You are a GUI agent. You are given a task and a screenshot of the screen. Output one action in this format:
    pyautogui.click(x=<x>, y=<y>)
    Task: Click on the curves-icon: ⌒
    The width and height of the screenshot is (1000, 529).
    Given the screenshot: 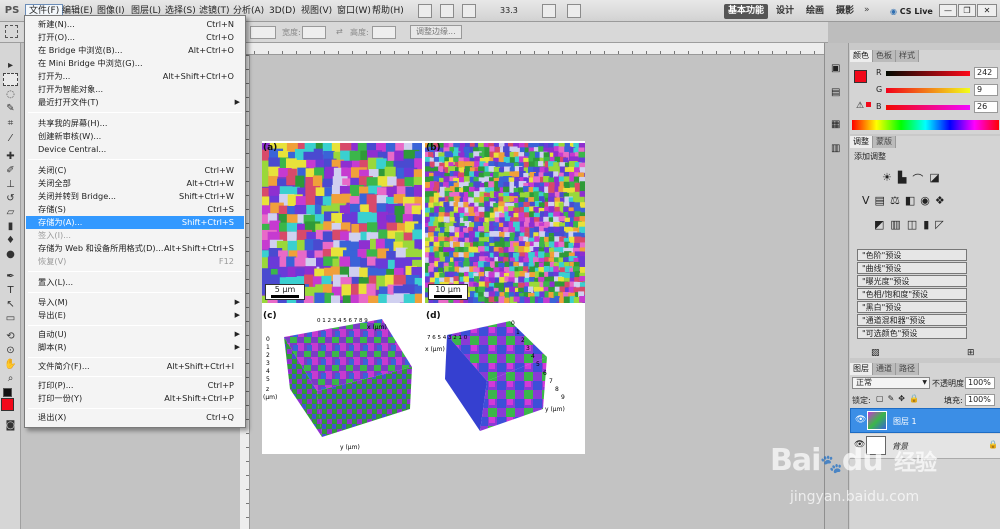 What is the action you would take?
    pyautogui.click(x=917, y=179)
    